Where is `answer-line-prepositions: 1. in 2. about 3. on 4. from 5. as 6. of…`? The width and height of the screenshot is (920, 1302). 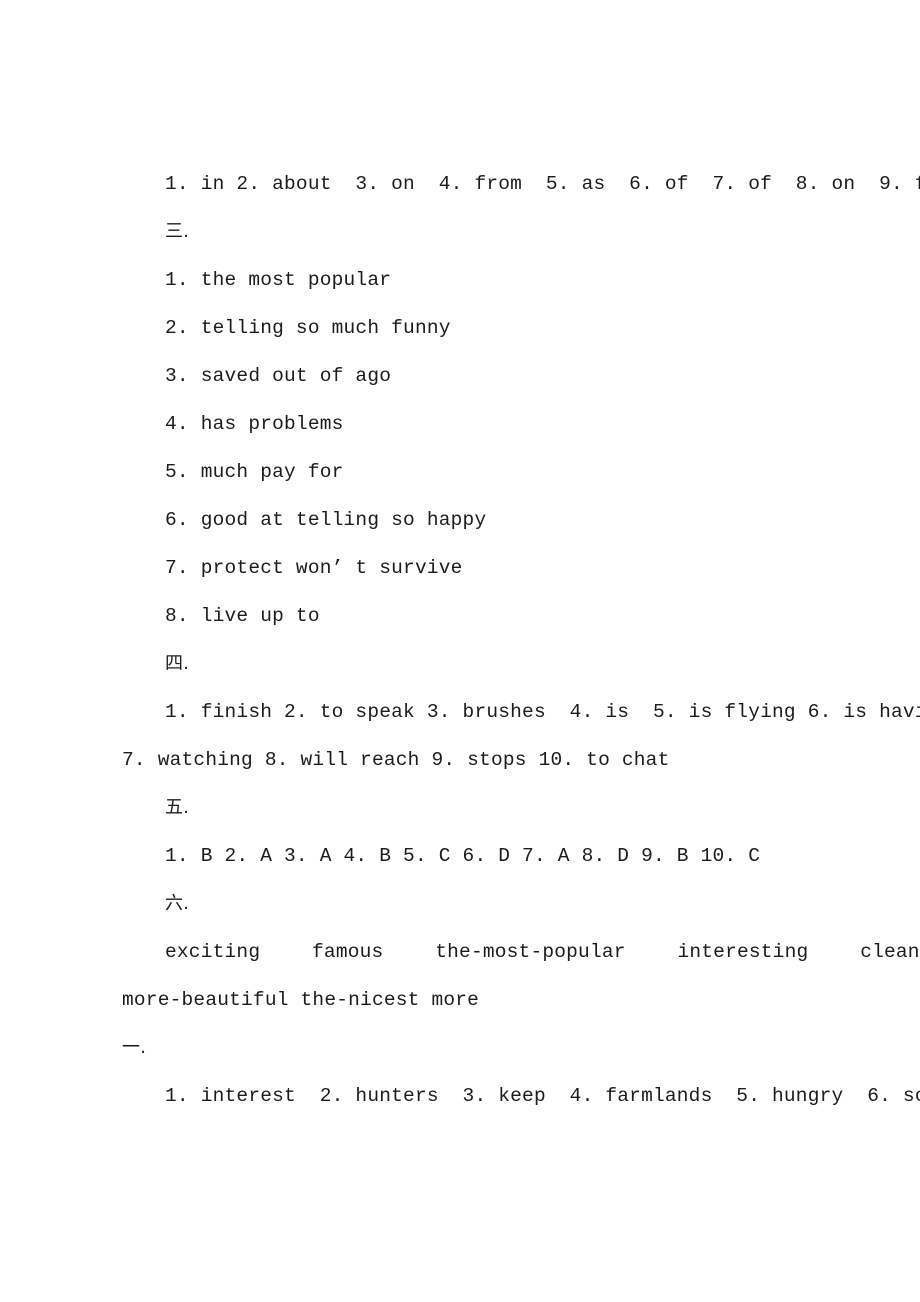 answer-line-prepositions: 1. in 2. about 3. on 4. from 5. as 6. of… is located at coordinates (542, 184).